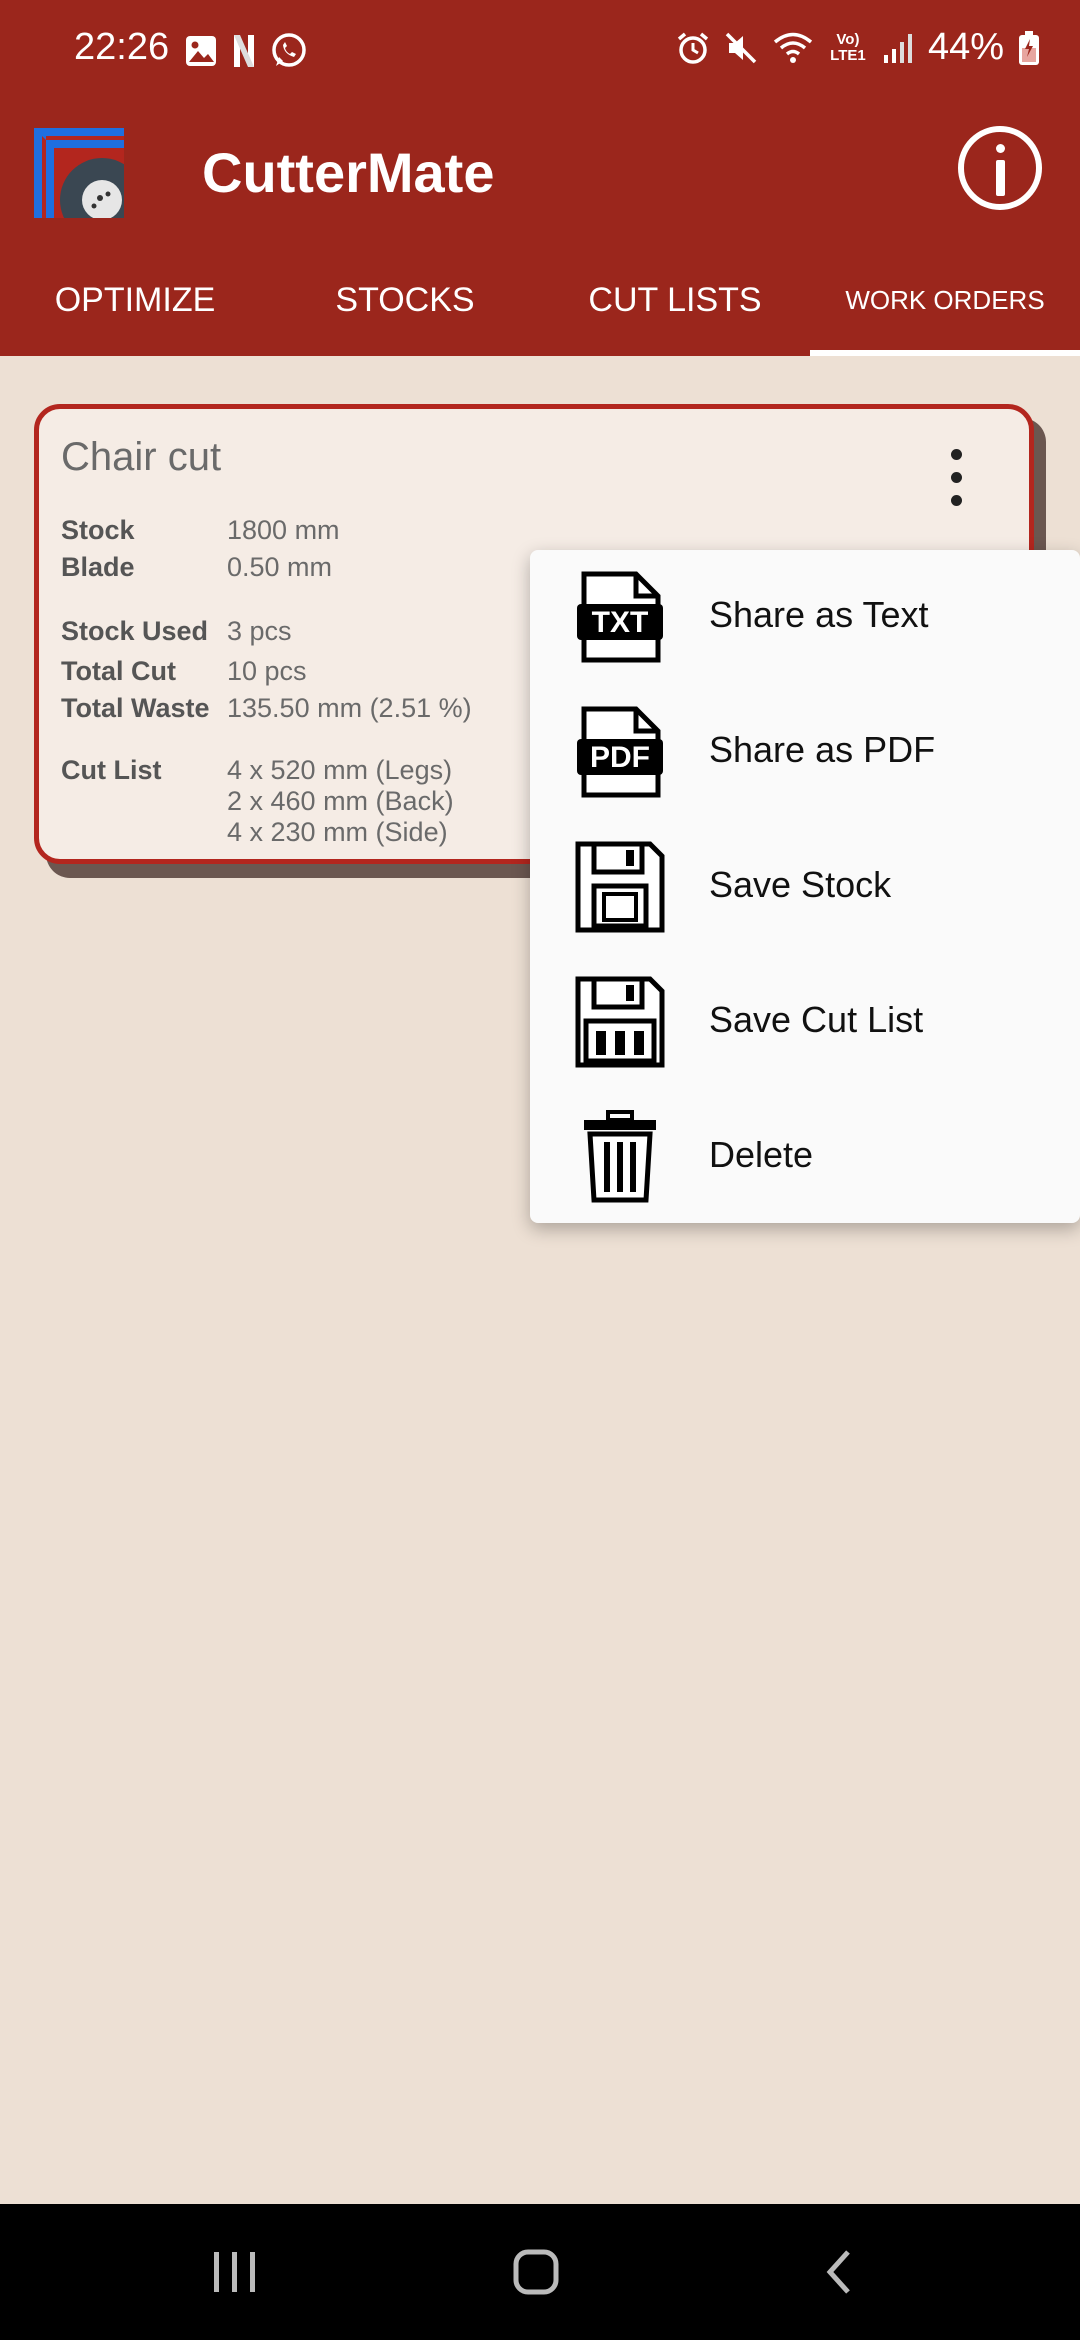 This screenshot has height=2340, width=1080. I want to click on floppy-list-icon, so click(620, 1022).